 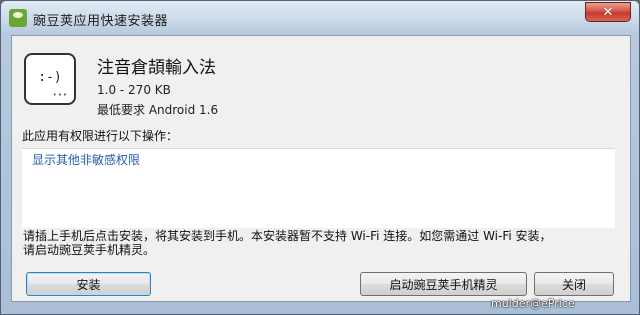 What do you see at coordinates (100, 136) in the screenshot?
I see `permissions-title: 此应用有权限进行以下操作：` at bounding box center [100, 136].